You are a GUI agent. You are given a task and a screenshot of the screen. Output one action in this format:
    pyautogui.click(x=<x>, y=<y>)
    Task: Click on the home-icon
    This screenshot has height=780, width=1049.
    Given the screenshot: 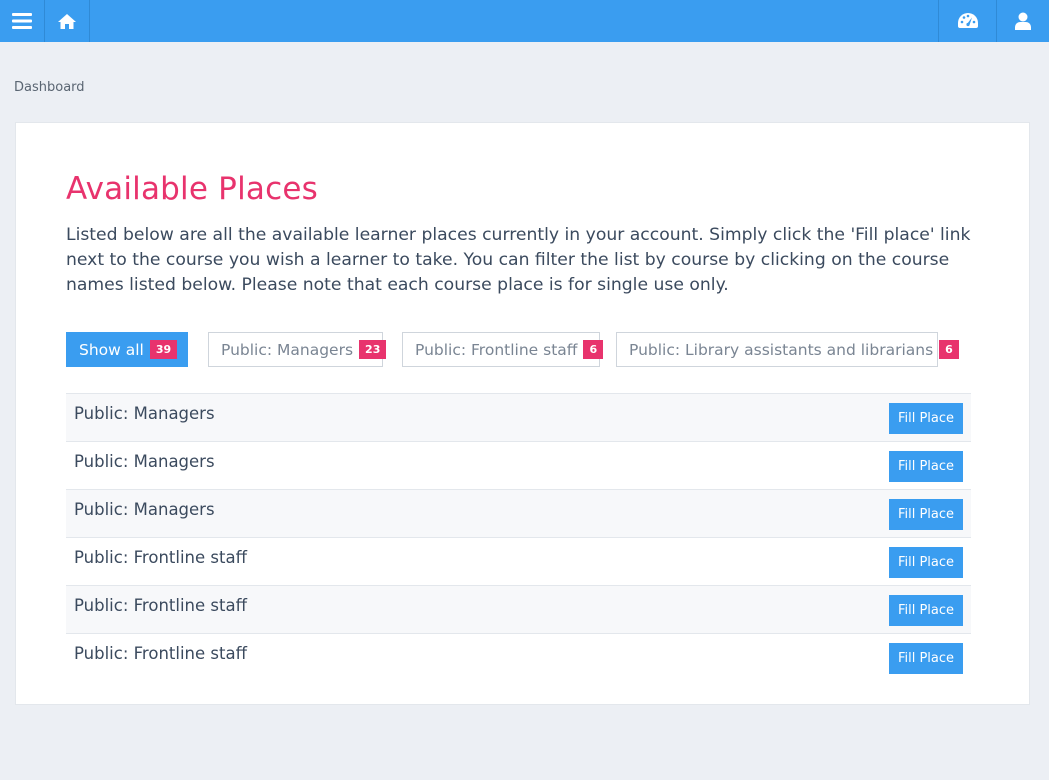 What is the action you would take?
    pyautogui.click(x=67, y=21)
    